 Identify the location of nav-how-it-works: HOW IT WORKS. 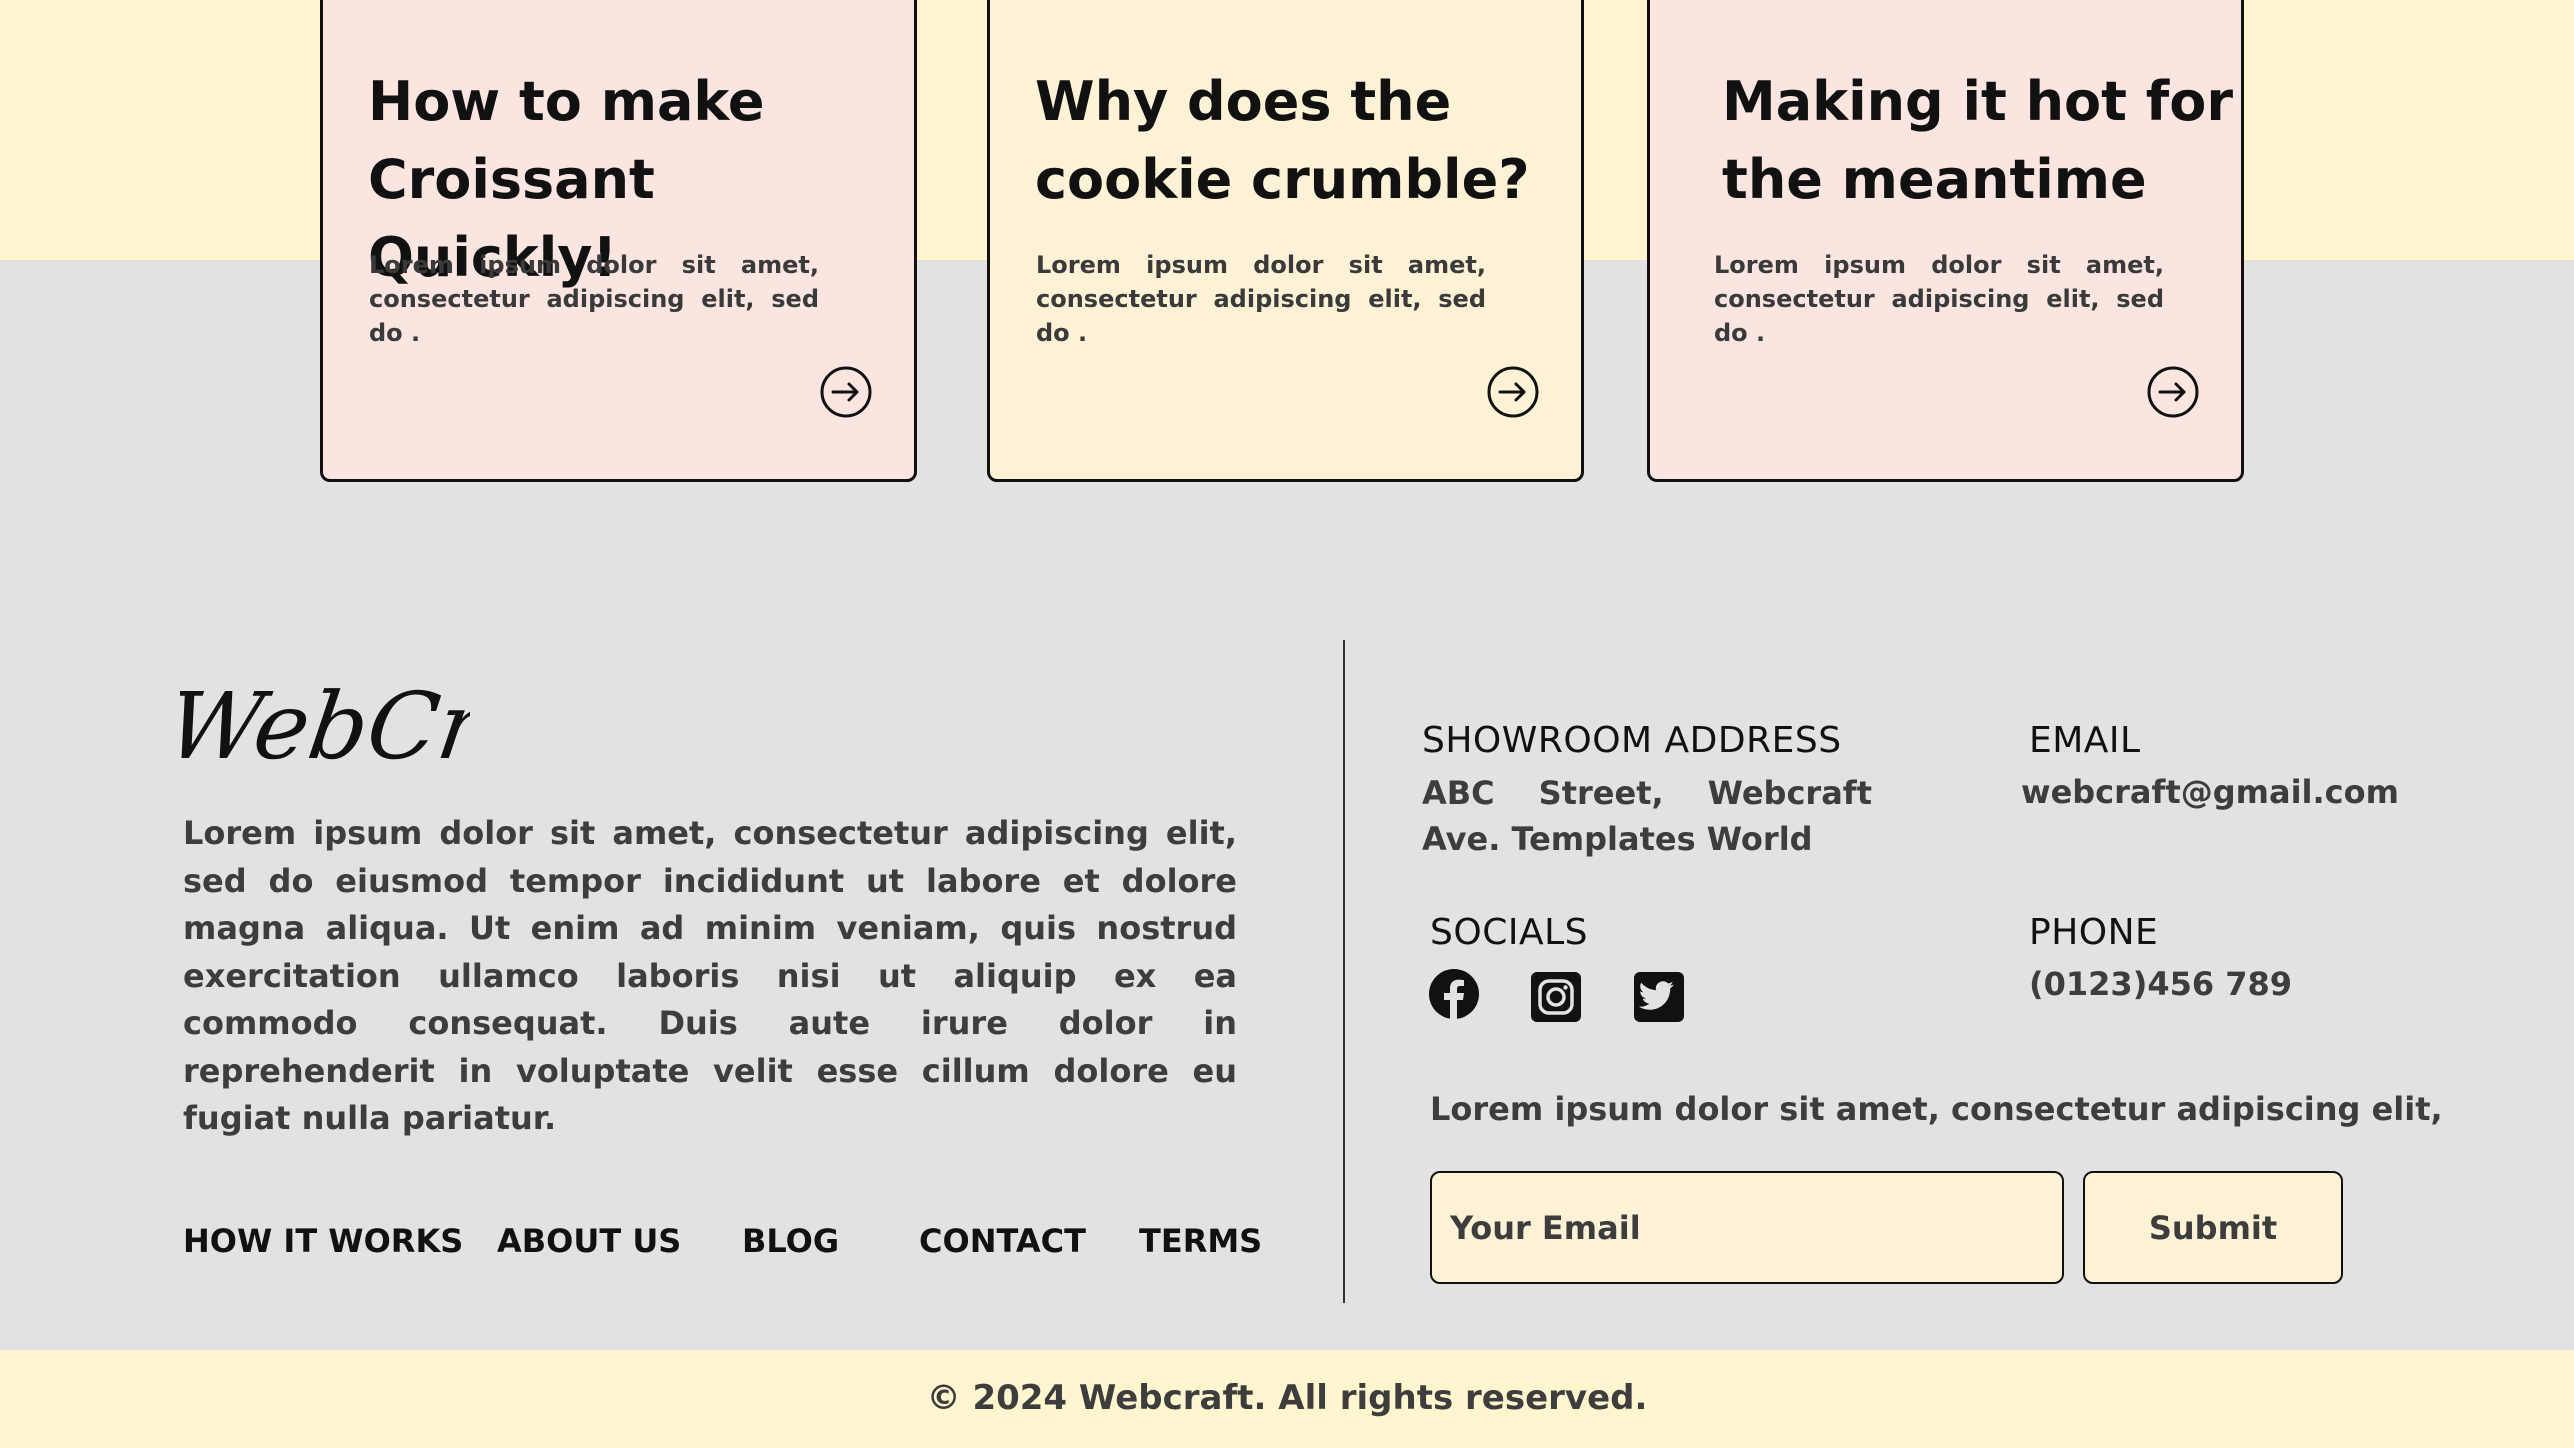
(323, 1241).